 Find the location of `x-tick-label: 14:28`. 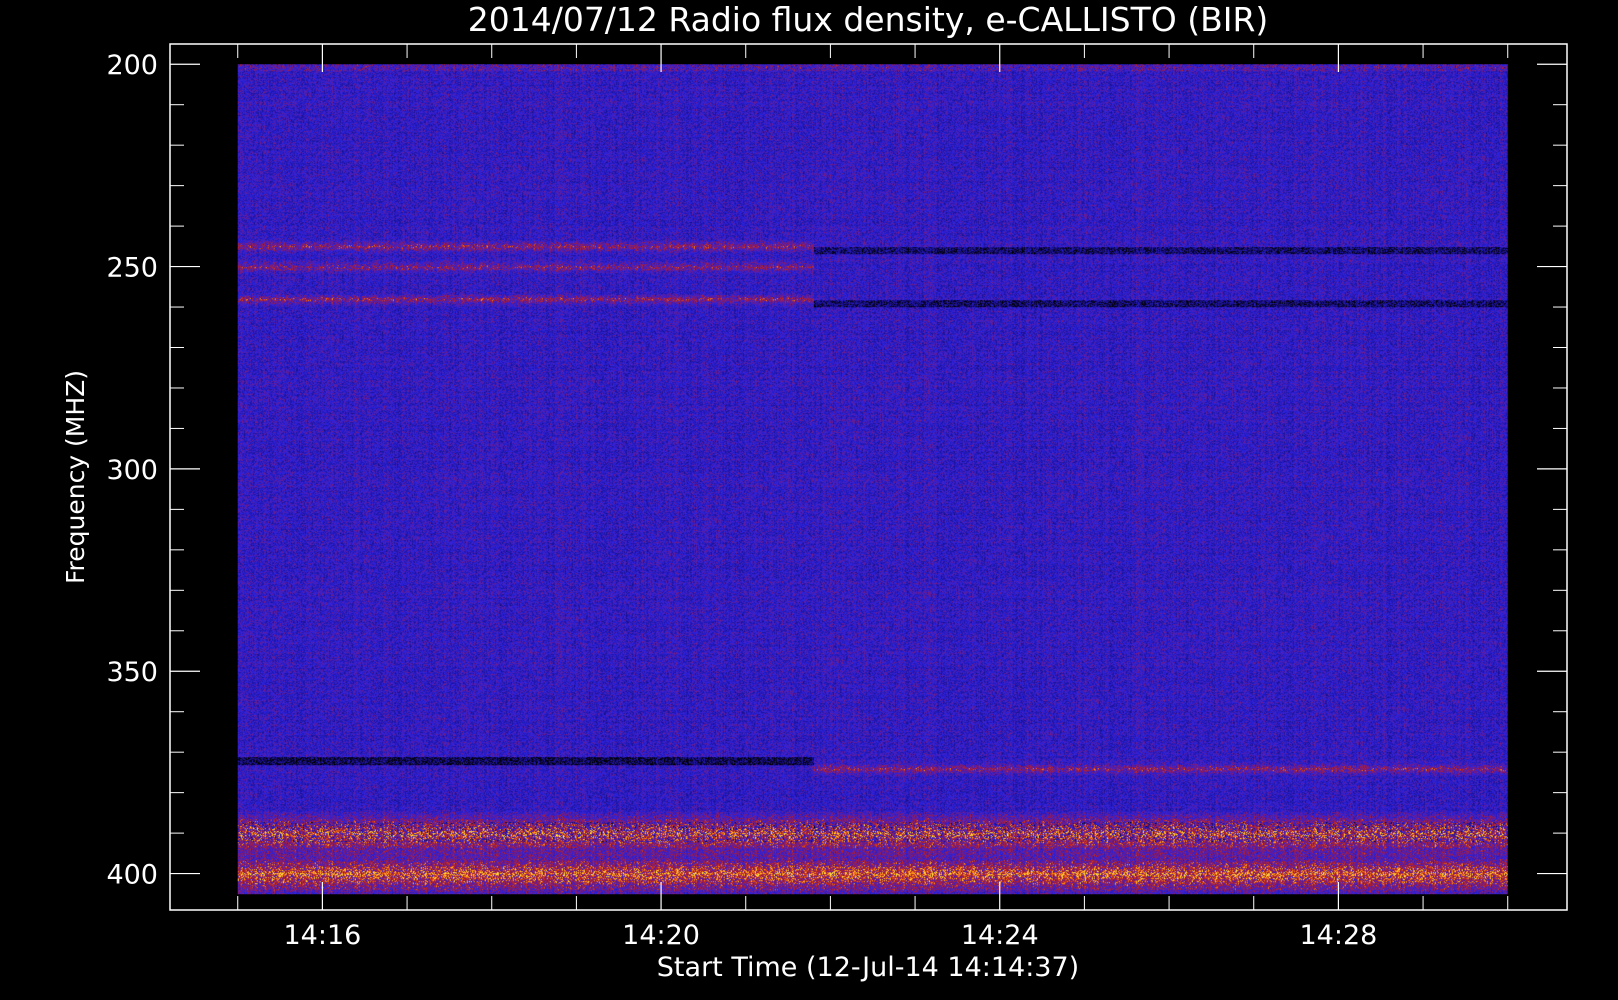

x-tick-label: 14:28 is located at coordinates (1338, 935).